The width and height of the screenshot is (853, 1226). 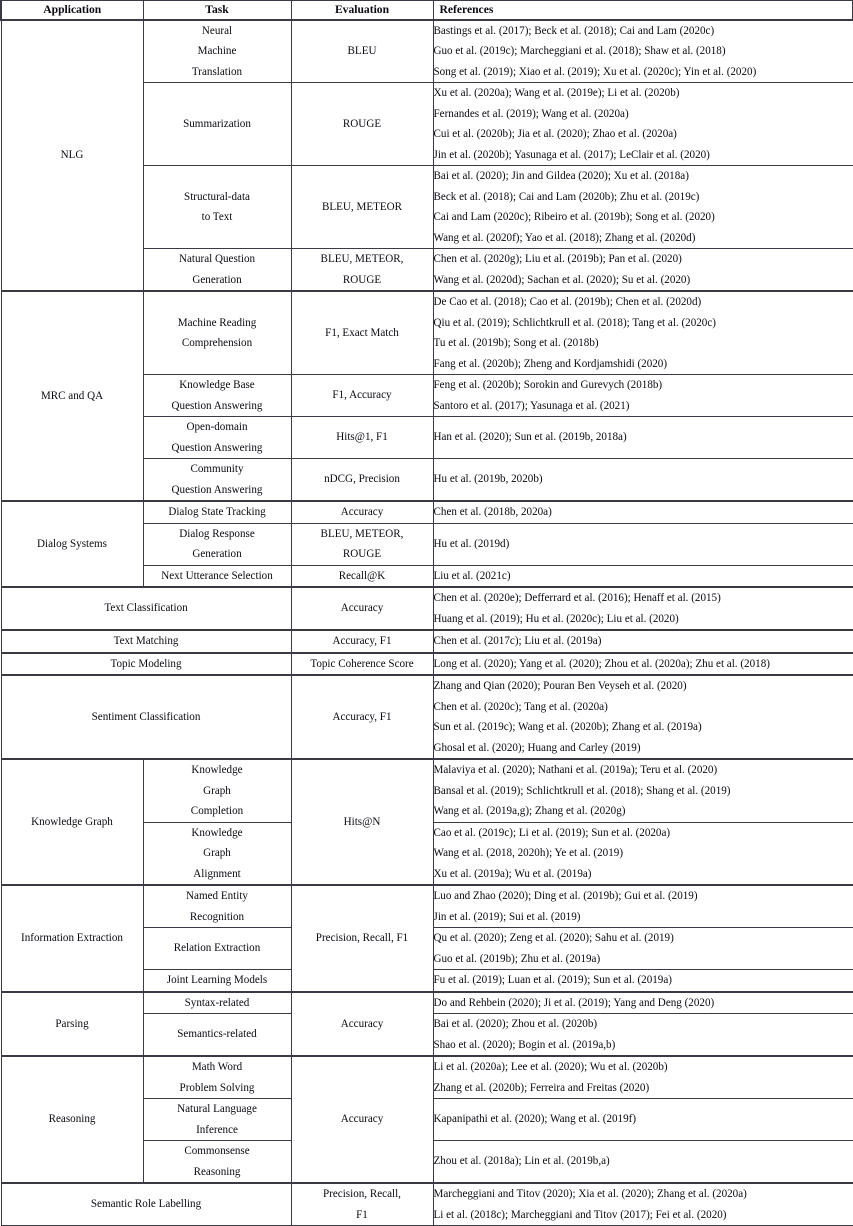 What do you see at coordinates (642, 480) in the screenshot?
I see `references-cell: Hu et al. (2019b, 2020b)` at bounding box center [642, 480].